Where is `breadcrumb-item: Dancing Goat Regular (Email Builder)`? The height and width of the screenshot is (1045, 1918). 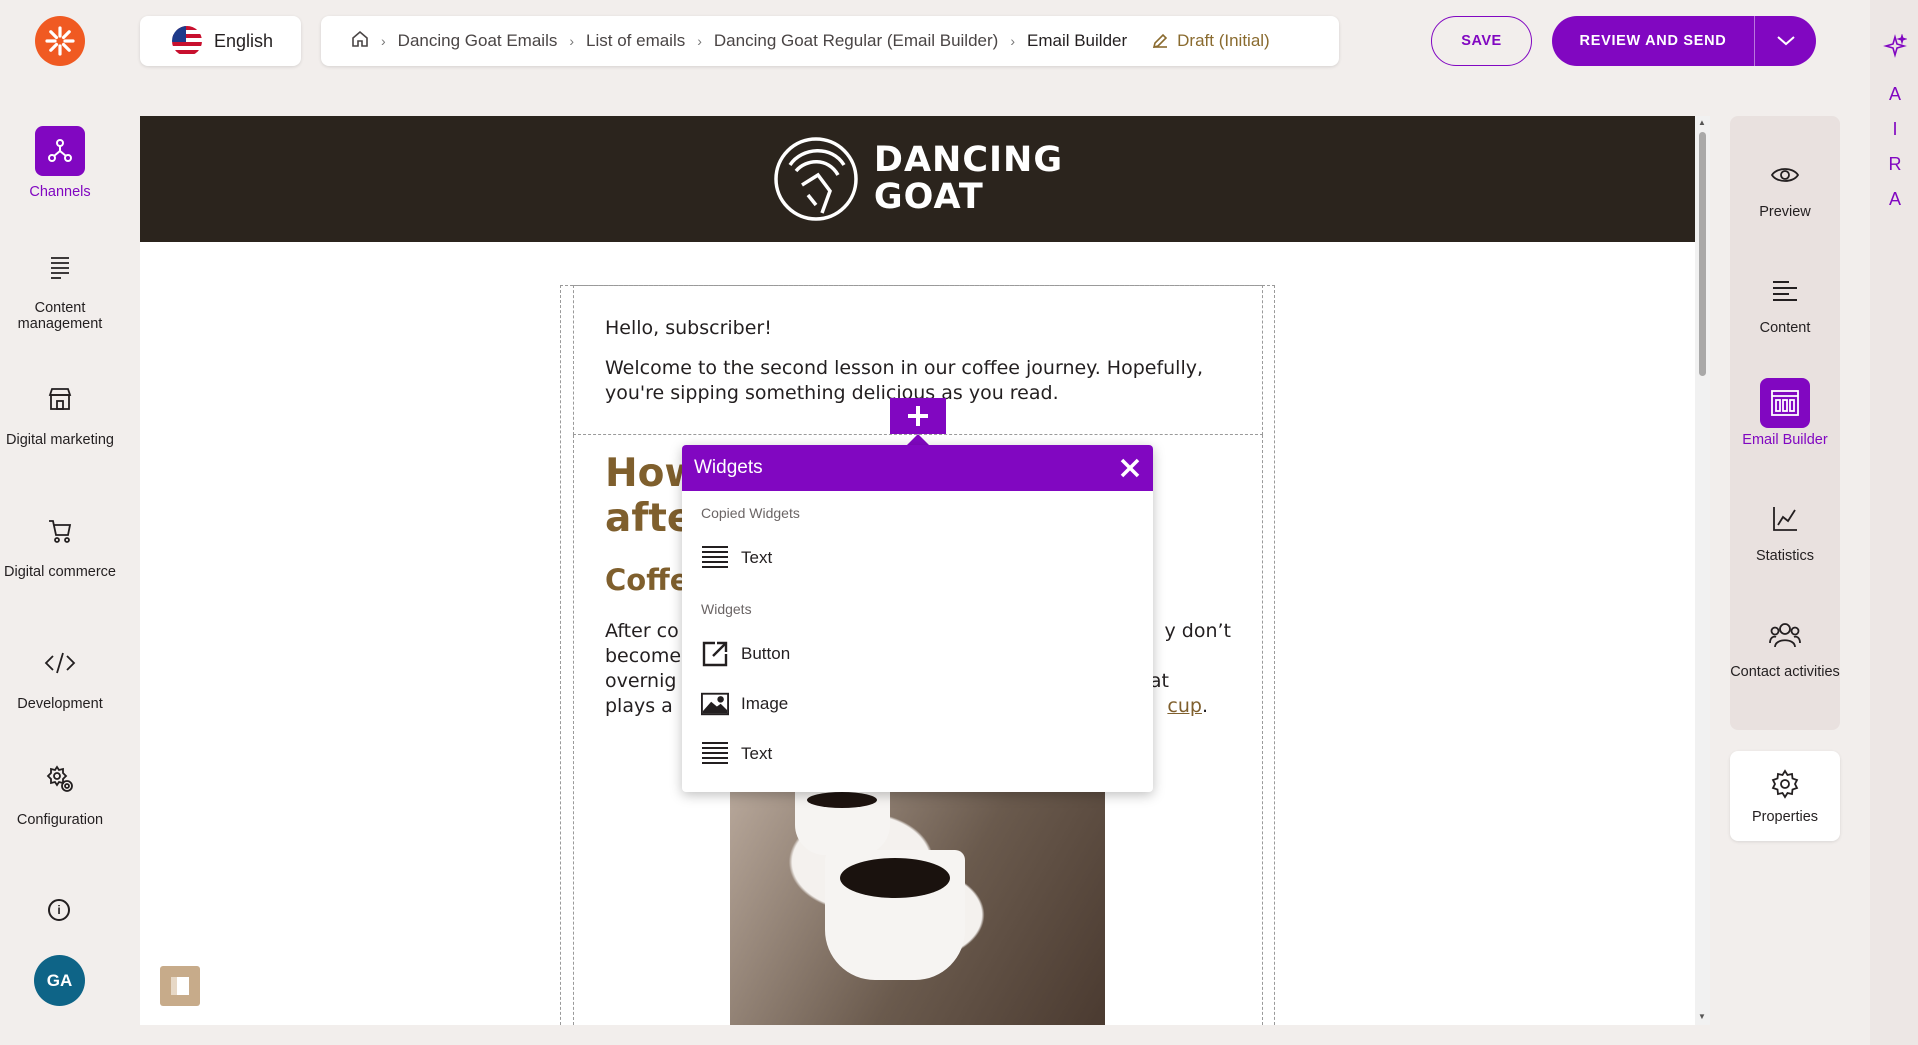 breadcrumb-item: Dancing Goat Regular (Email Builder) is located at coordinates (856, 41).